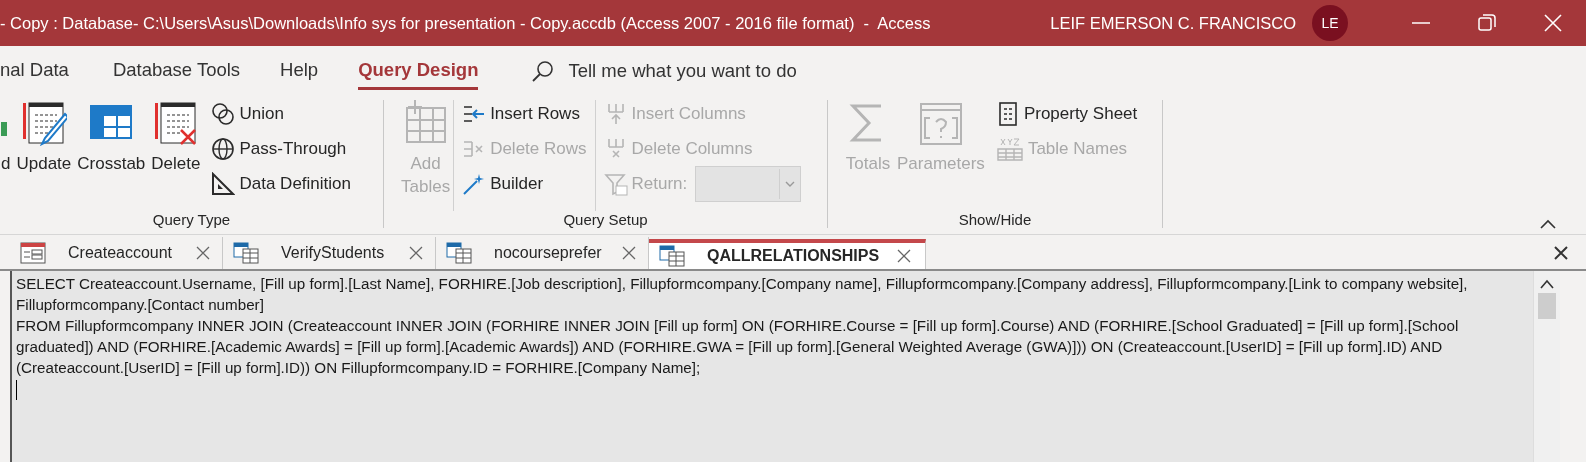 The width and height of the screenshot is (1586, 462). What do you see at coordinates (1009, 149) in the screenshot?
I see `table-names-icon` at bounding box center [1009, 149].